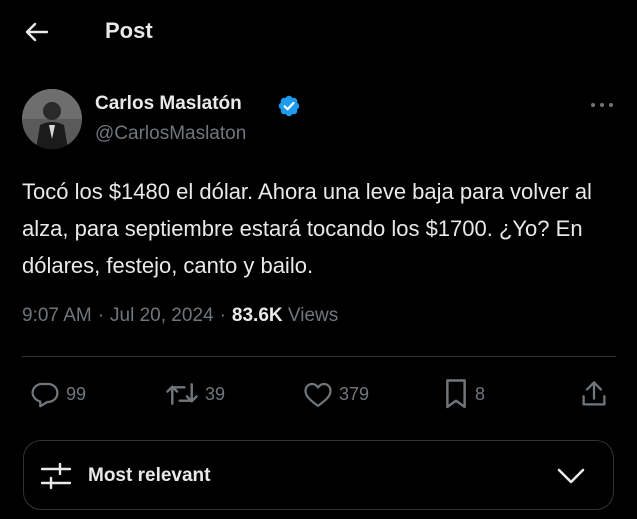  Describe the element at coordinates (57, 315) in the screenshot. I see `tweet-time: 9:07 AM` at that location.